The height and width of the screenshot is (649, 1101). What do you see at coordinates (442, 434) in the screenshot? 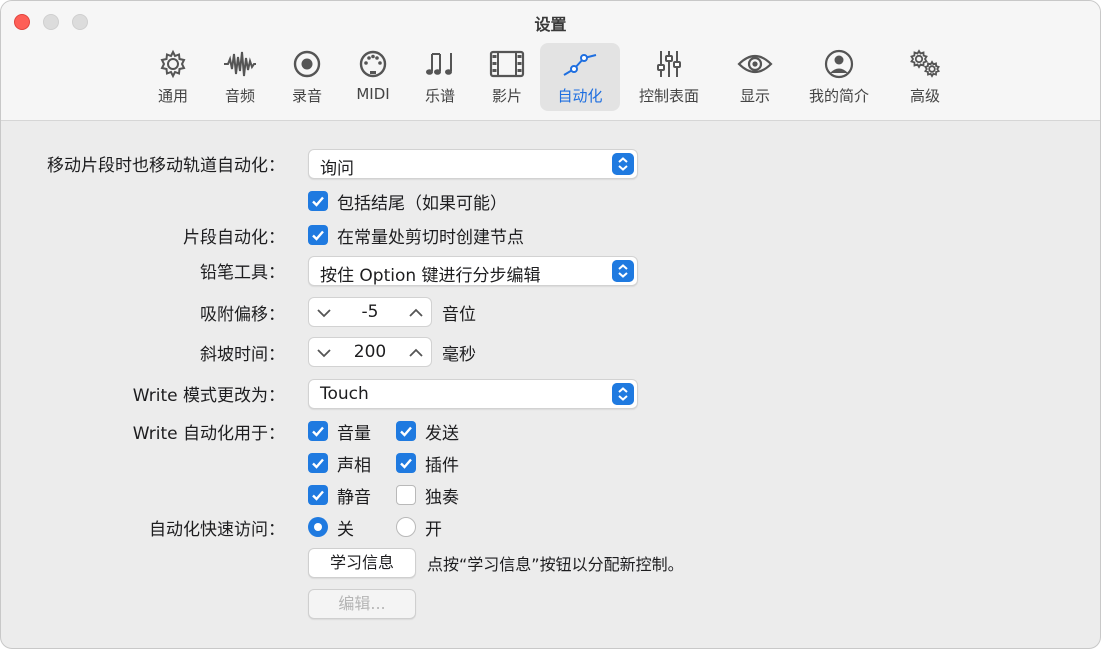
I see `send-text: 发送` at bounding box center [442, 434].